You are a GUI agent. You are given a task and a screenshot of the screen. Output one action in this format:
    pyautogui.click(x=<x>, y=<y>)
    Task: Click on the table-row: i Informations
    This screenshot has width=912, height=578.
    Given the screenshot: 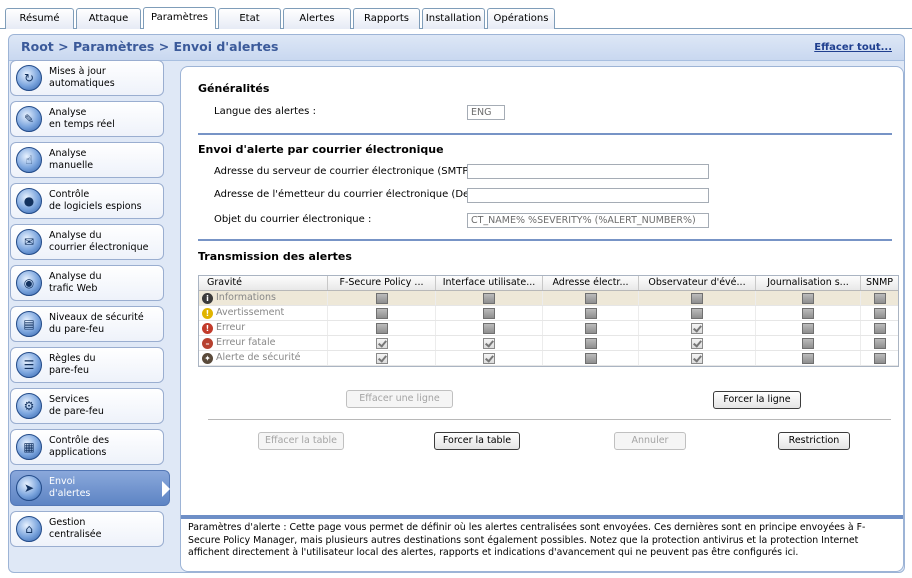 What is the action you would take?
    pyautogui.click(x=548, y=298)
    